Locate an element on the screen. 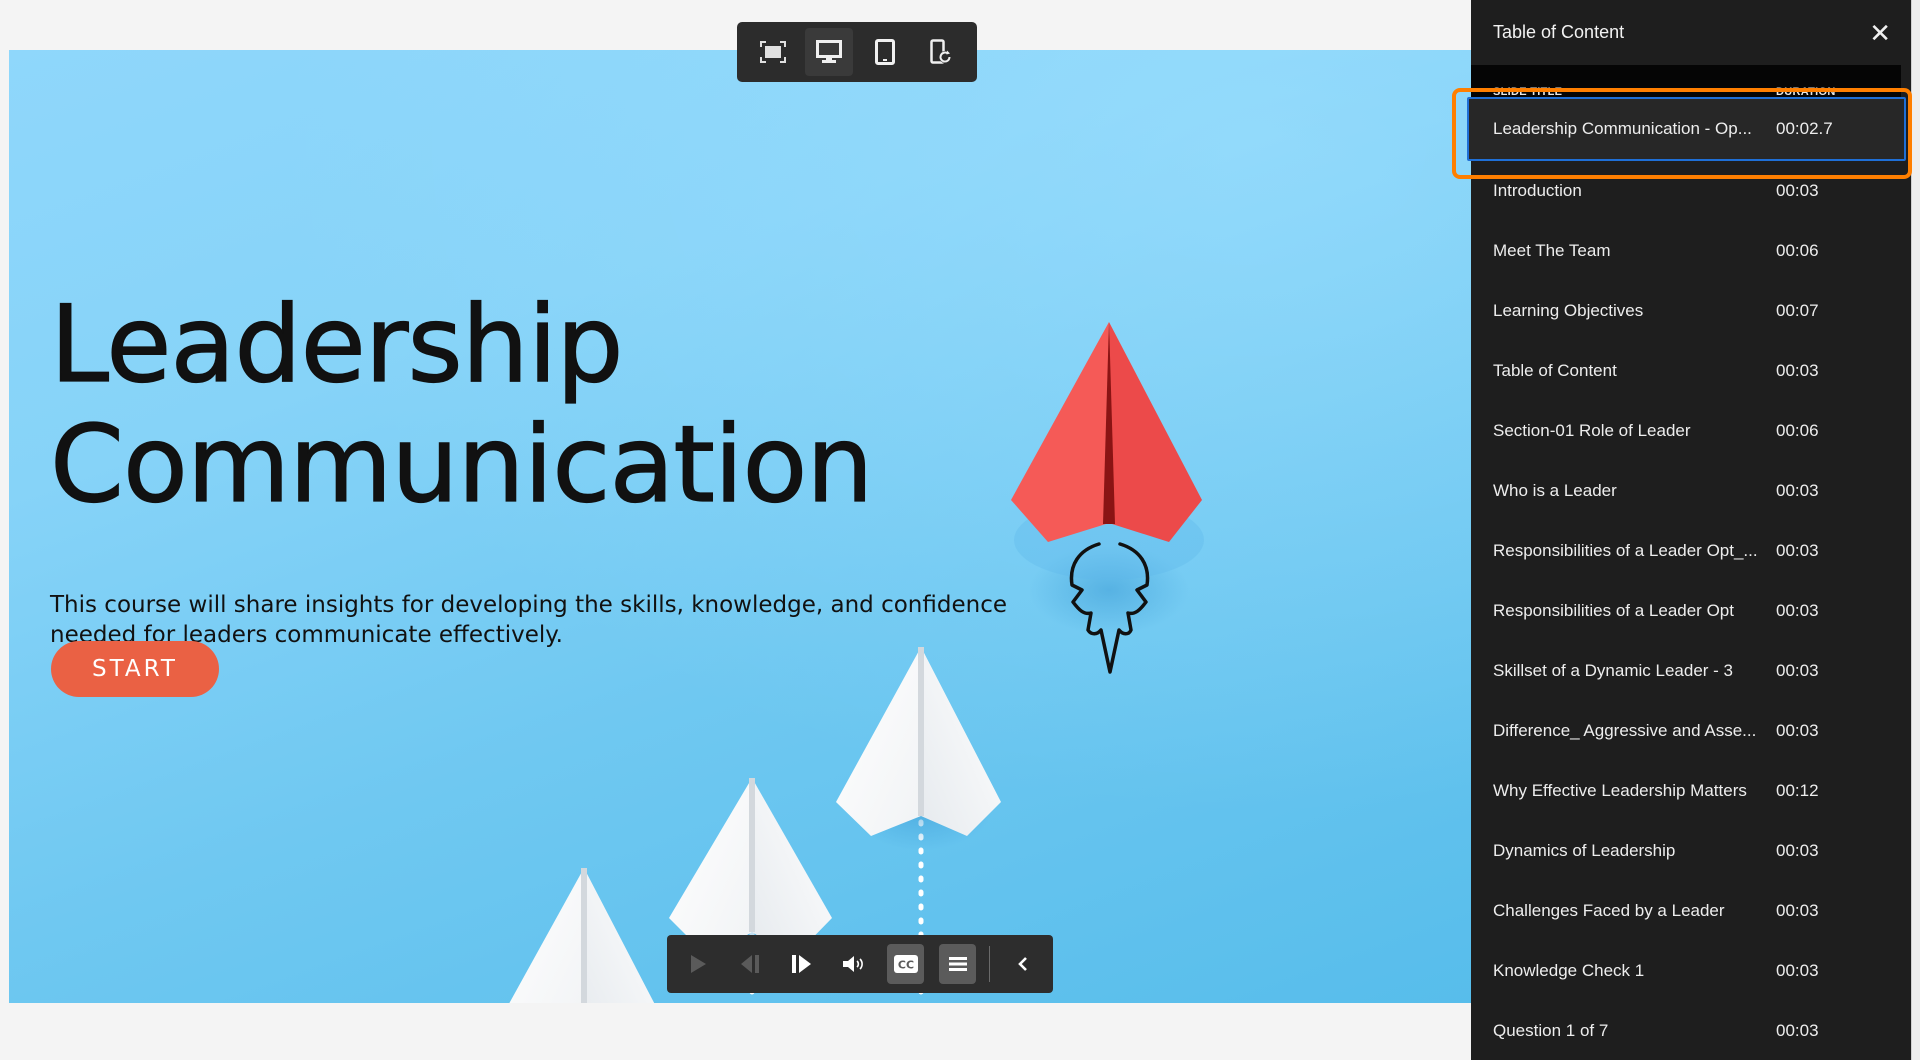 The width and height of the screenshot is (1920, 1060). toc-row: Section-01 Role of Leader 00:06 is located at coordinates (1691, 431).